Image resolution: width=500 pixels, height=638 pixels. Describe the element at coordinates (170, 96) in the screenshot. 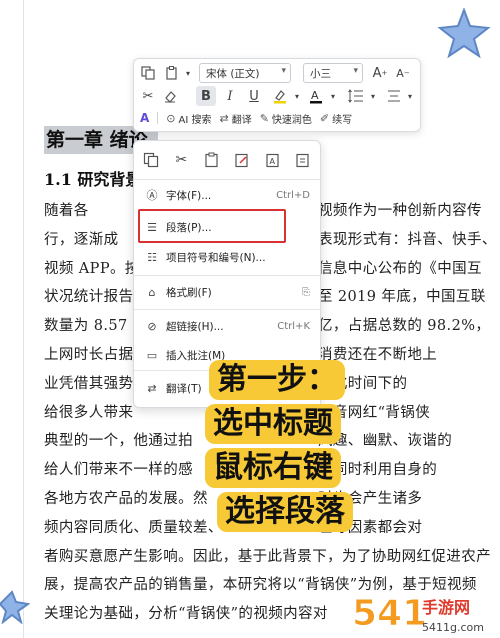

I see `clear-format-icon` at that location.